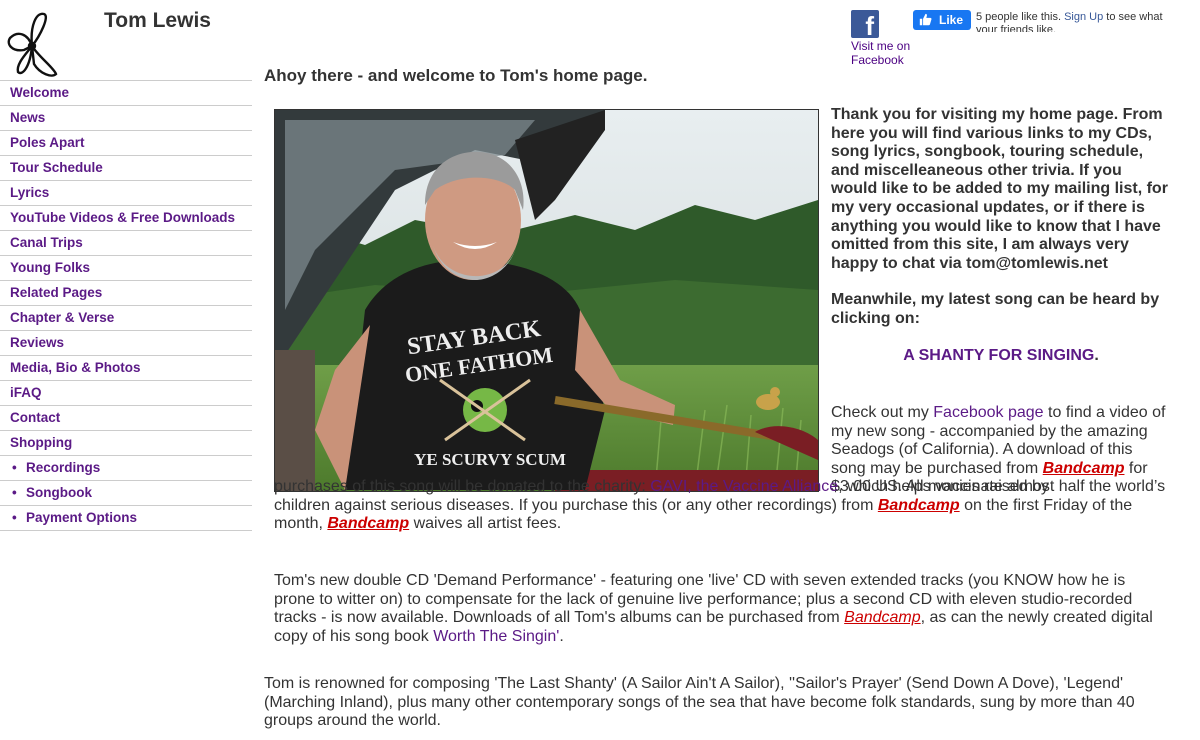  What do you see at coordinates (925, 19) in the screenshot?
I see `thumbs-up-icon` at bounding box center [925, 19].